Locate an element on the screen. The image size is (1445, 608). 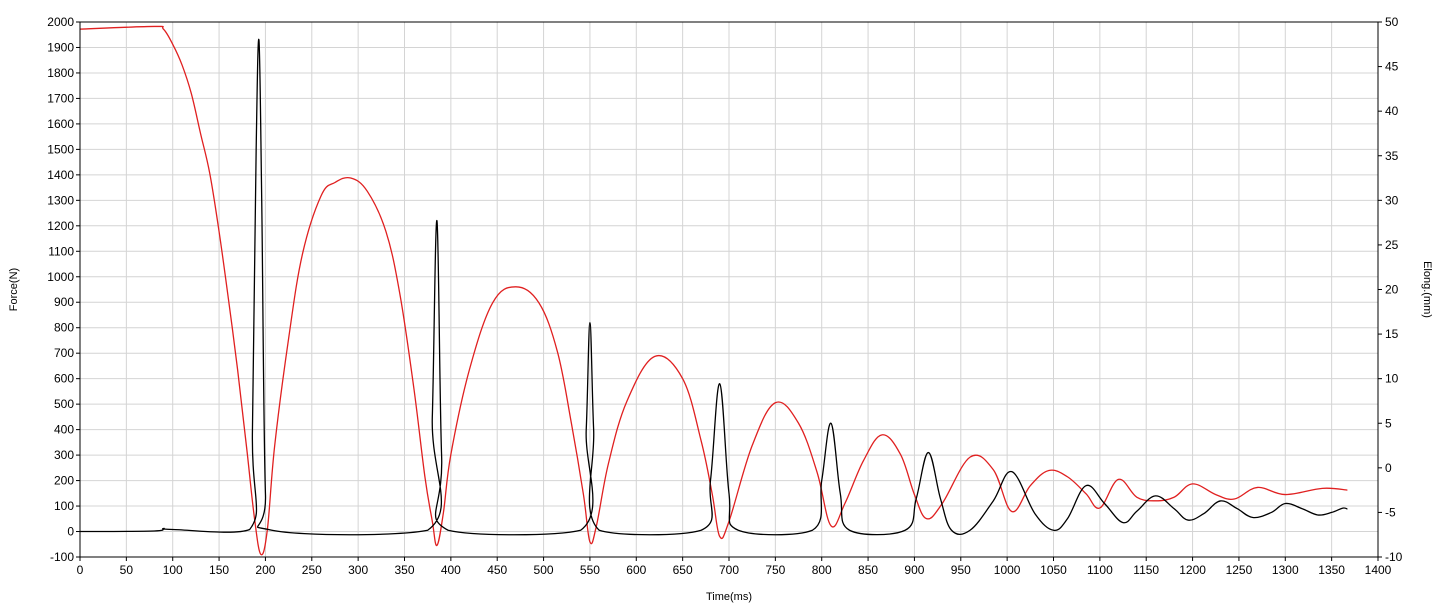
x-tick-label: 850 is located at coordinates (868, 570).